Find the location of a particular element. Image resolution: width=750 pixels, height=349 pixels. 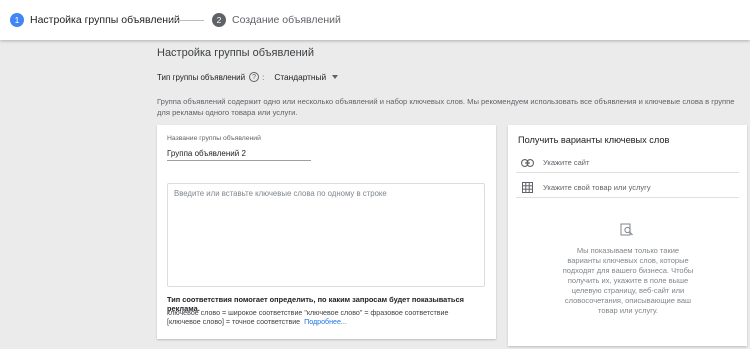

ad-group-type-label: Тип группы объявлений is located at coordinates (201, 77).